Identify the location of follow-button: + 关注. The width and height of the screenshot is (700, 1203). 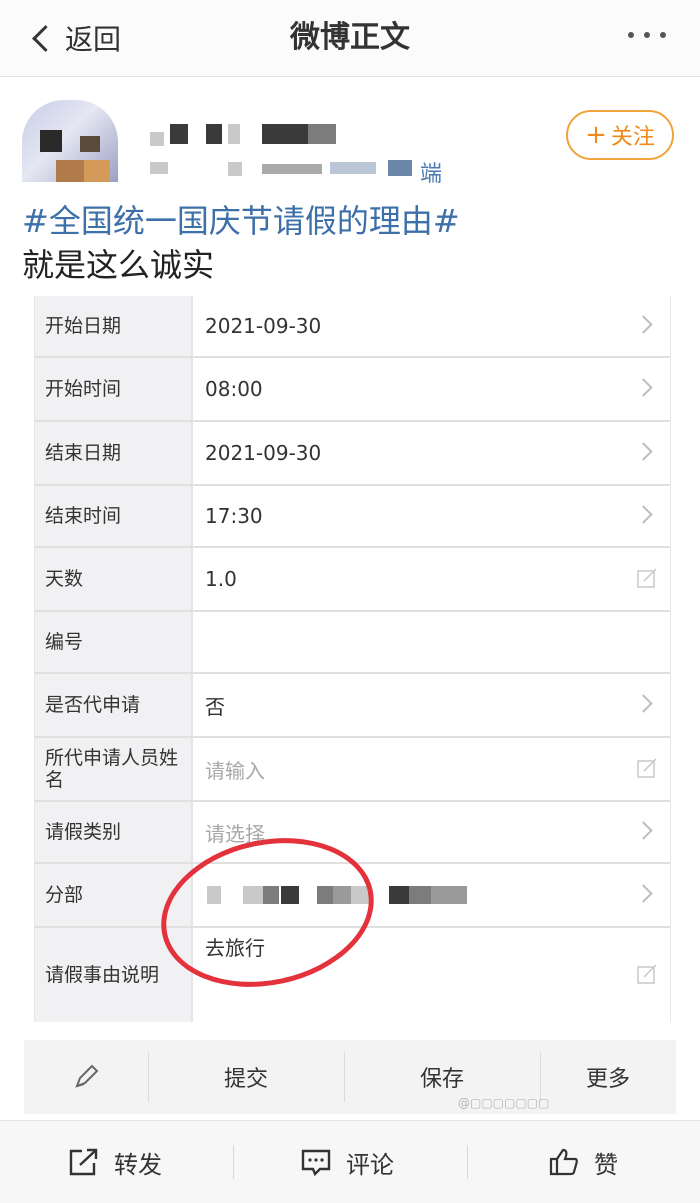
(620, 135).